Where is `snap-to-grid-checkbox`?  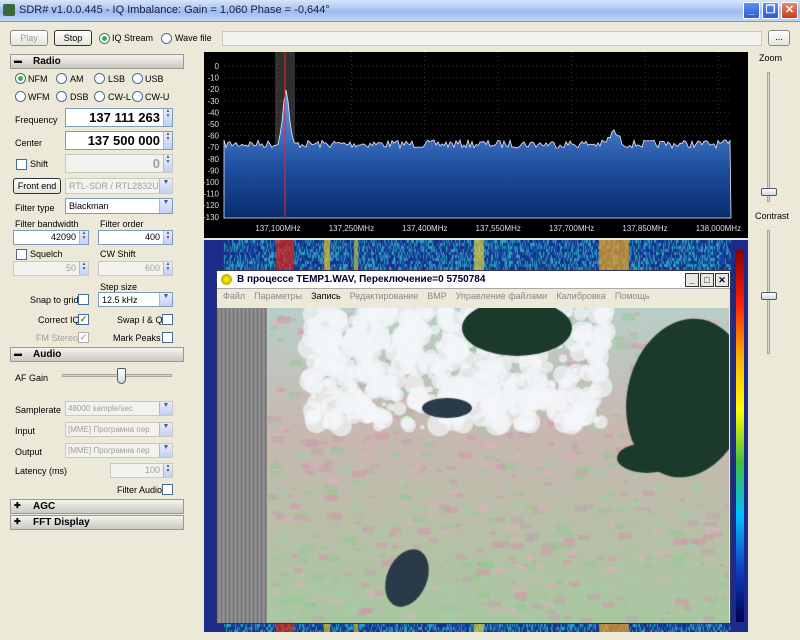 snap-to-grid-checkbox is located at coordinates (83, 299).